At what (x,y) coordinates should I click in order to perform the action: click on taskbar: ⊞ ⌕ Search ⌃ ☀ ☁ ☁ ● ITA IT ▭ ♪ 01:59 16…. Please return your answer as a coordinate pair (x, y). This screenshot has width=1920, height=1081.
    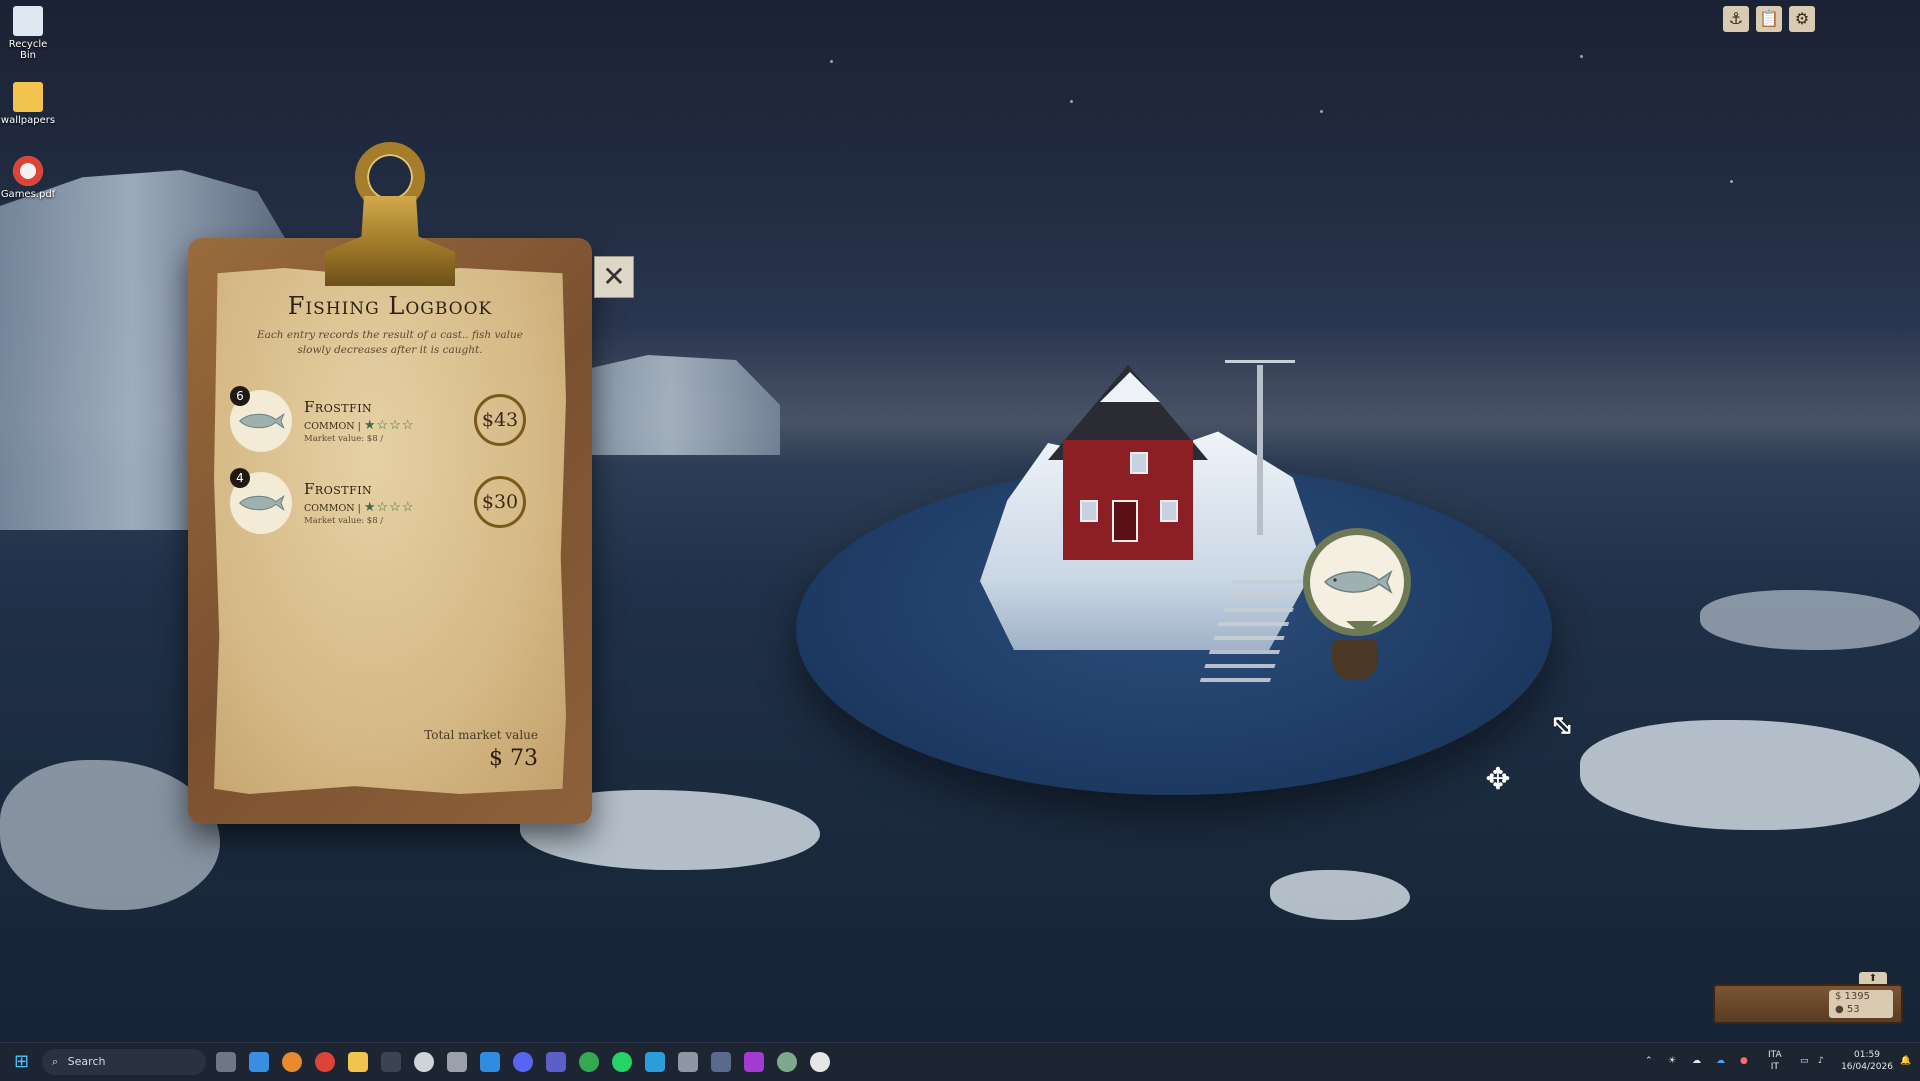
    Looking at the image, I should click on (960, 1061).